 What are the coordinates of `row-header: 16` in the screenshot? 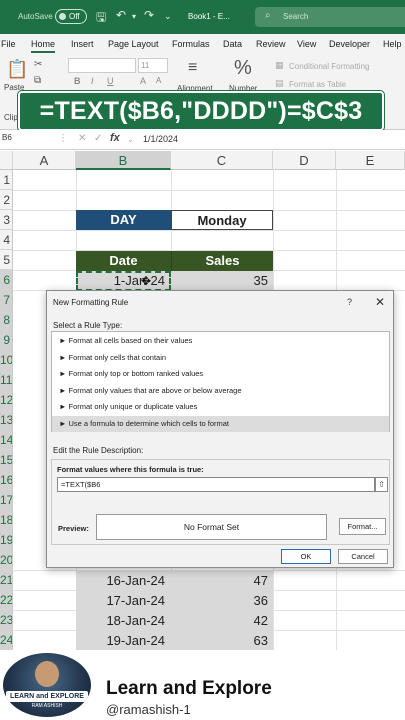 It's located at (6, 480).